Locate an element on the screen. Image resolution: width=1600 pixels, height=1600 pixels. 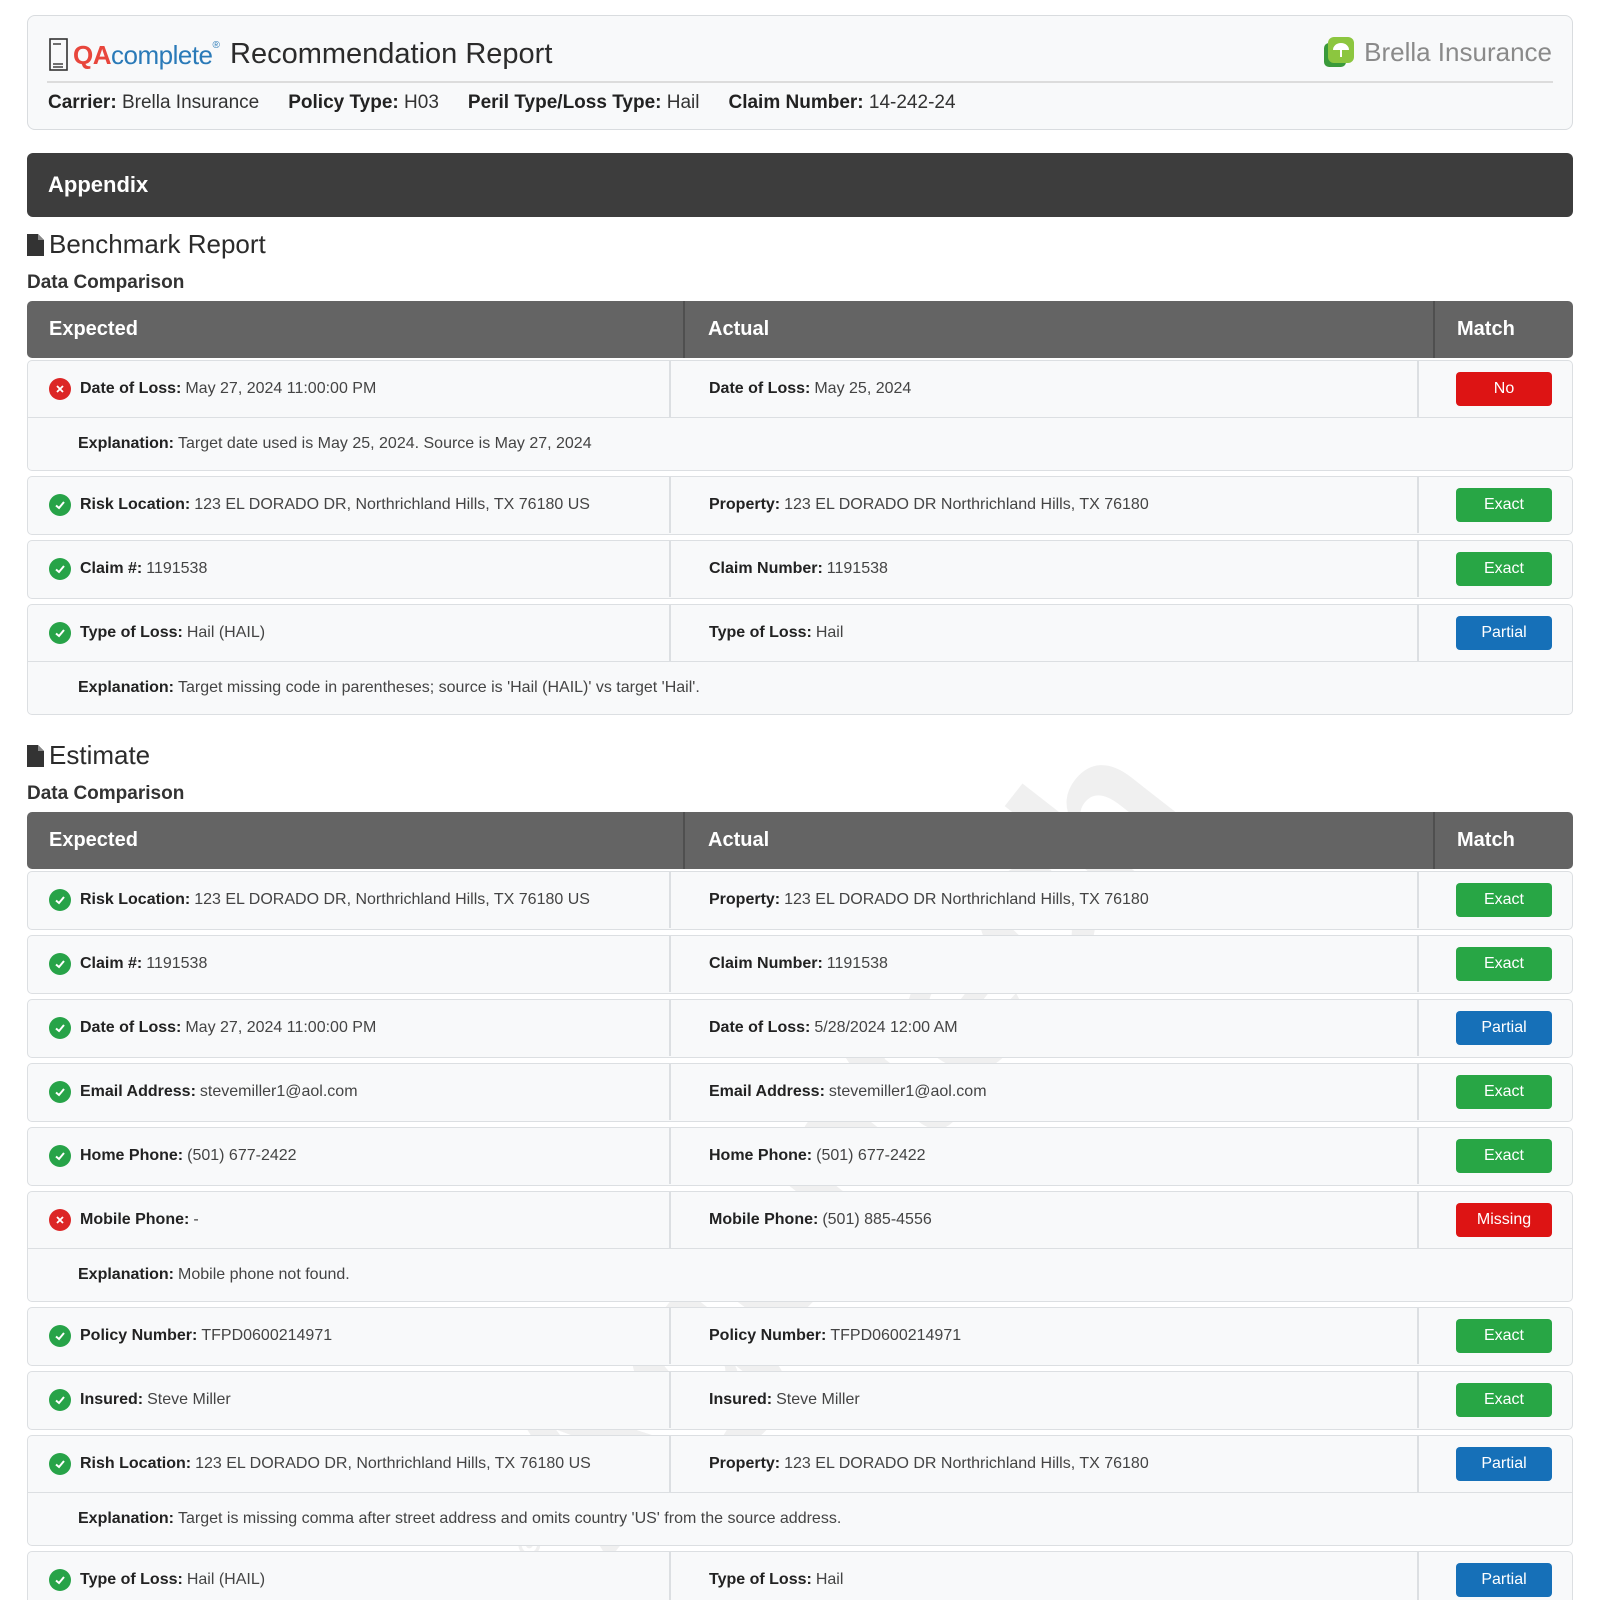
actual-label: Insured: is located at coordinates (741, 1399).